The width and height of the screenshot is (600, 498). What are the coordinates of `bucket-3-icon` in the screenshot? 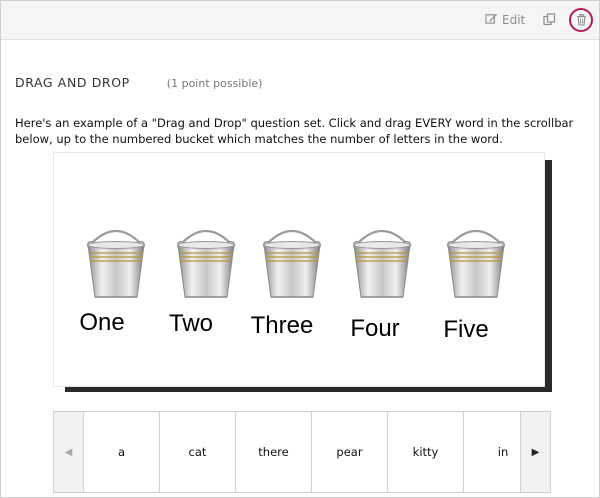 It's located at (292, 265).